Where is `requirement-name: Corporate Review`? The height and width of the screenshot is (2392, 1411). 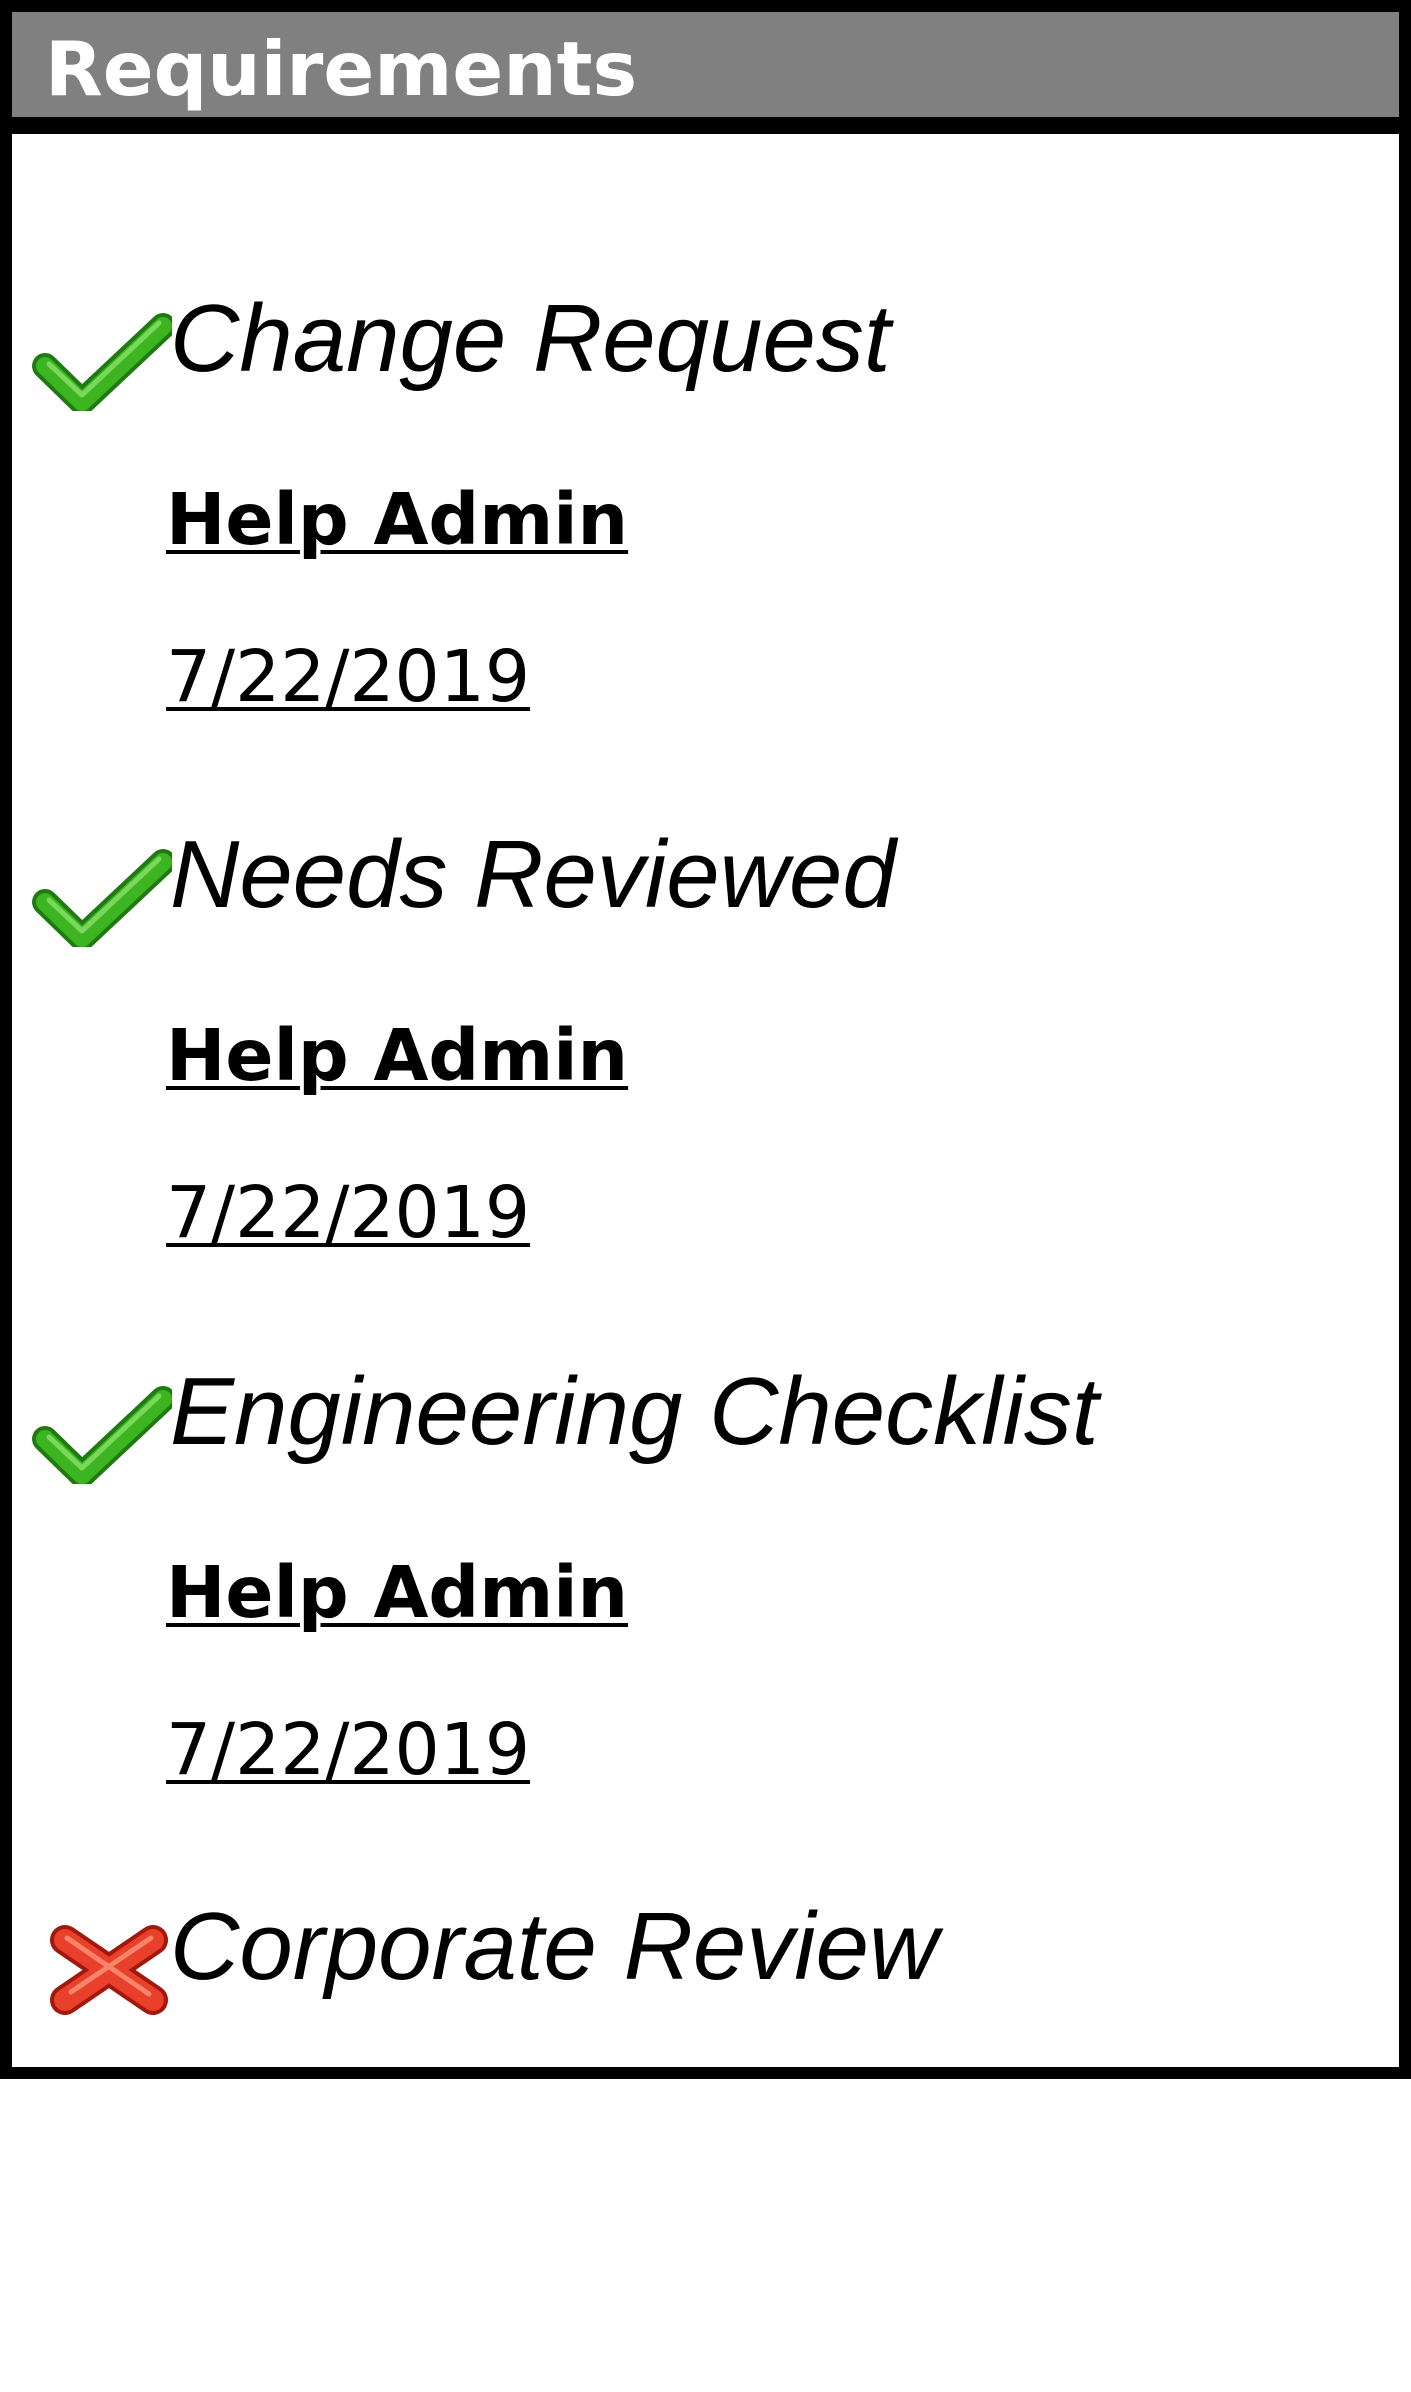
requirement-name: Corporate Review is located at coordinates (554, 1946).